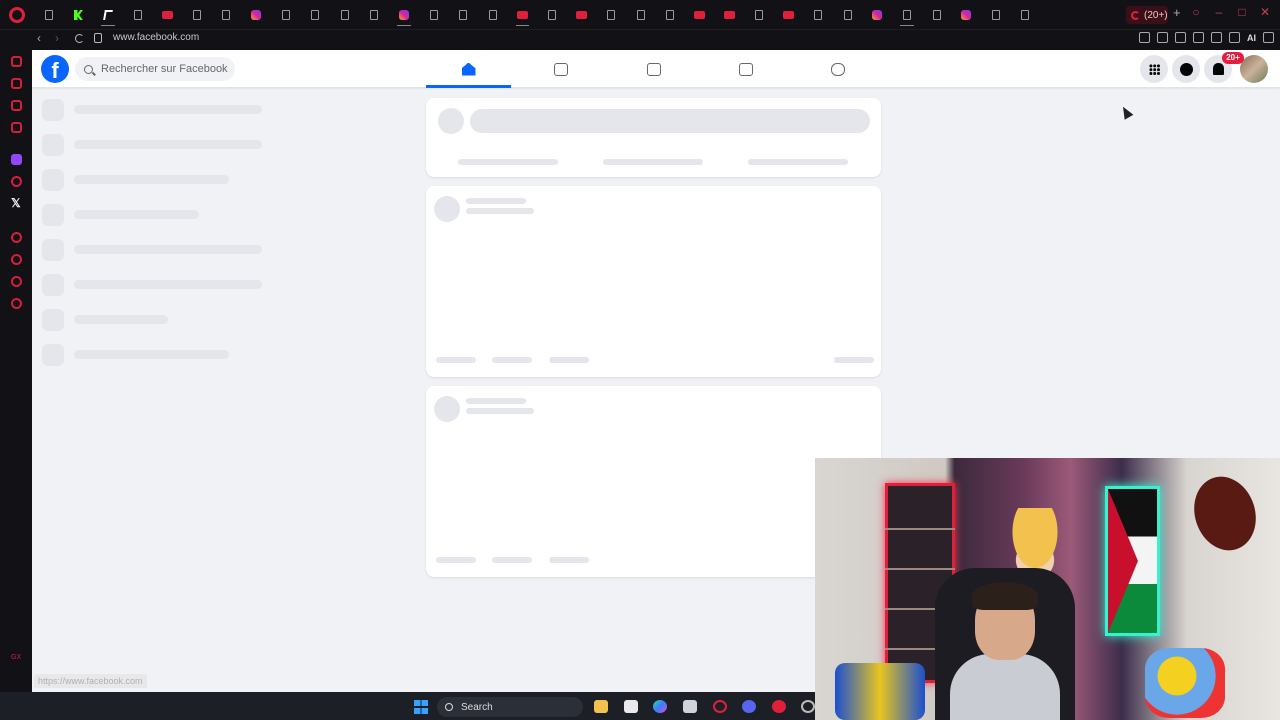  Describe the element at coordinates (16, 83) in the screenshot. I see `sidebar-workspace-icon` at that location.